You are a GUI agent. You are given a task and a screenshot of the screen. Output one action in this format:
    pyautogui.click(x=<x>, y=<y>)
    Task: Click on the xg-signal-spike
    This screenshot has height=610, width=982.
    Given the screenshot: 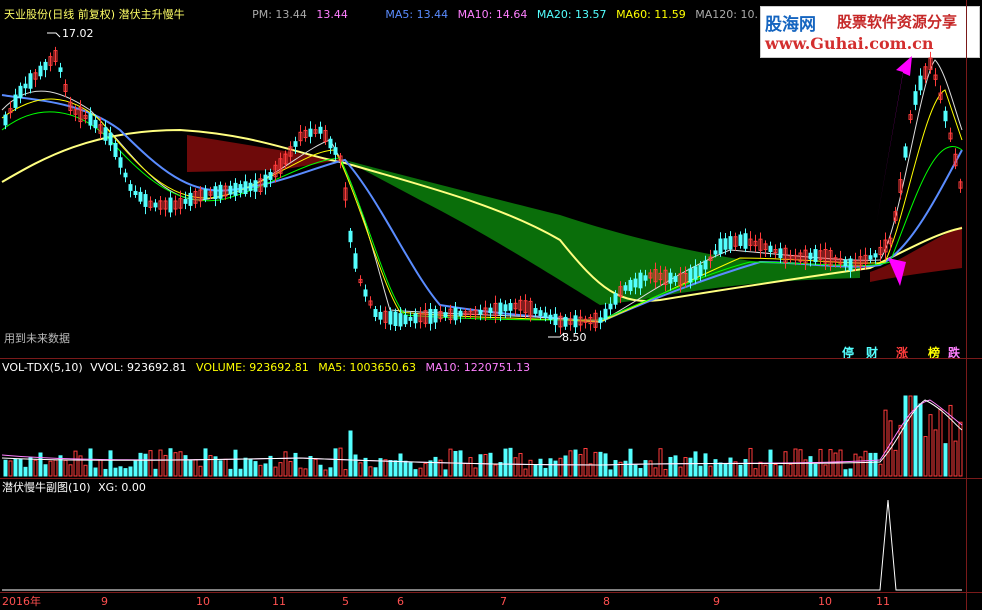 What is the action you would take?
    pyautogui.click(x=482, y=545)
    